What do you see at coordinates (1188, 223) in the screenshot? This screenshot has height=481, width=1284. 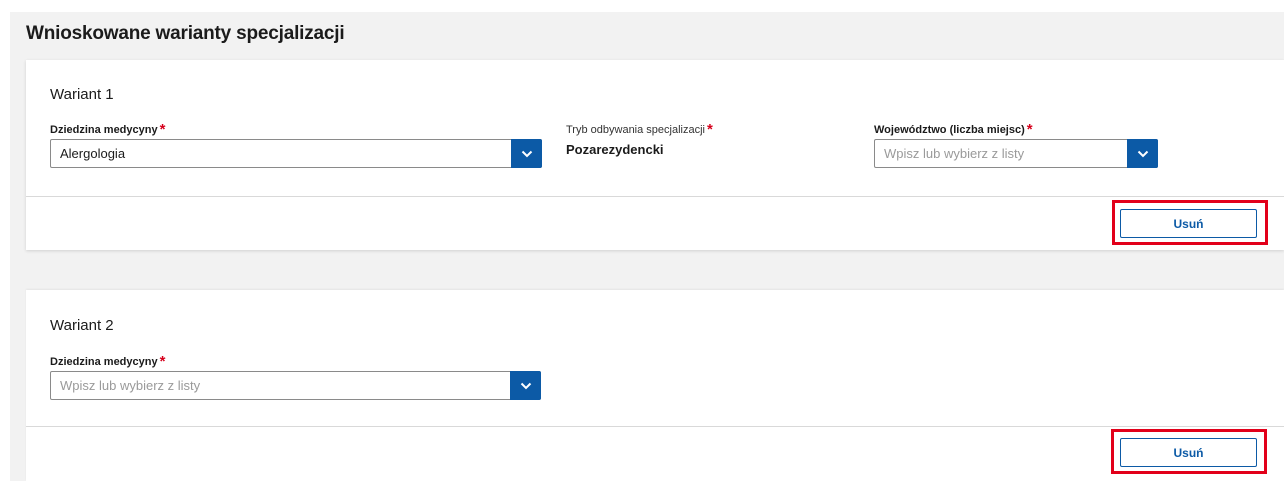 I see `remove-variant-1-button: Usuń` at bounding box center [1188, 223].